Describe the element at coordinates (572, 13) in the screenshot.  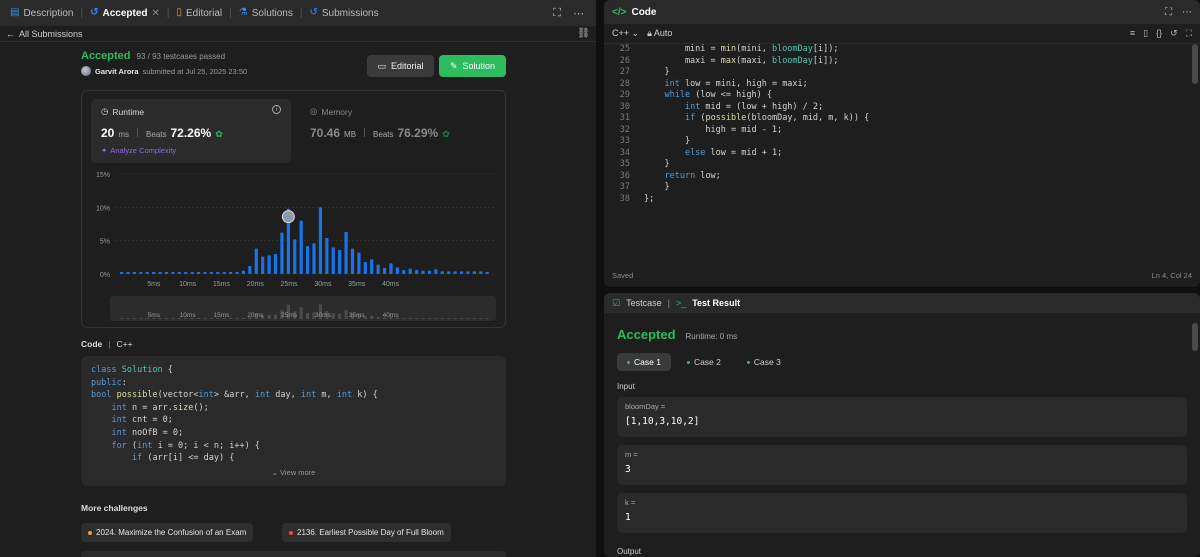
I see `left-tab-tools: ⛶ ⋯` at that location.